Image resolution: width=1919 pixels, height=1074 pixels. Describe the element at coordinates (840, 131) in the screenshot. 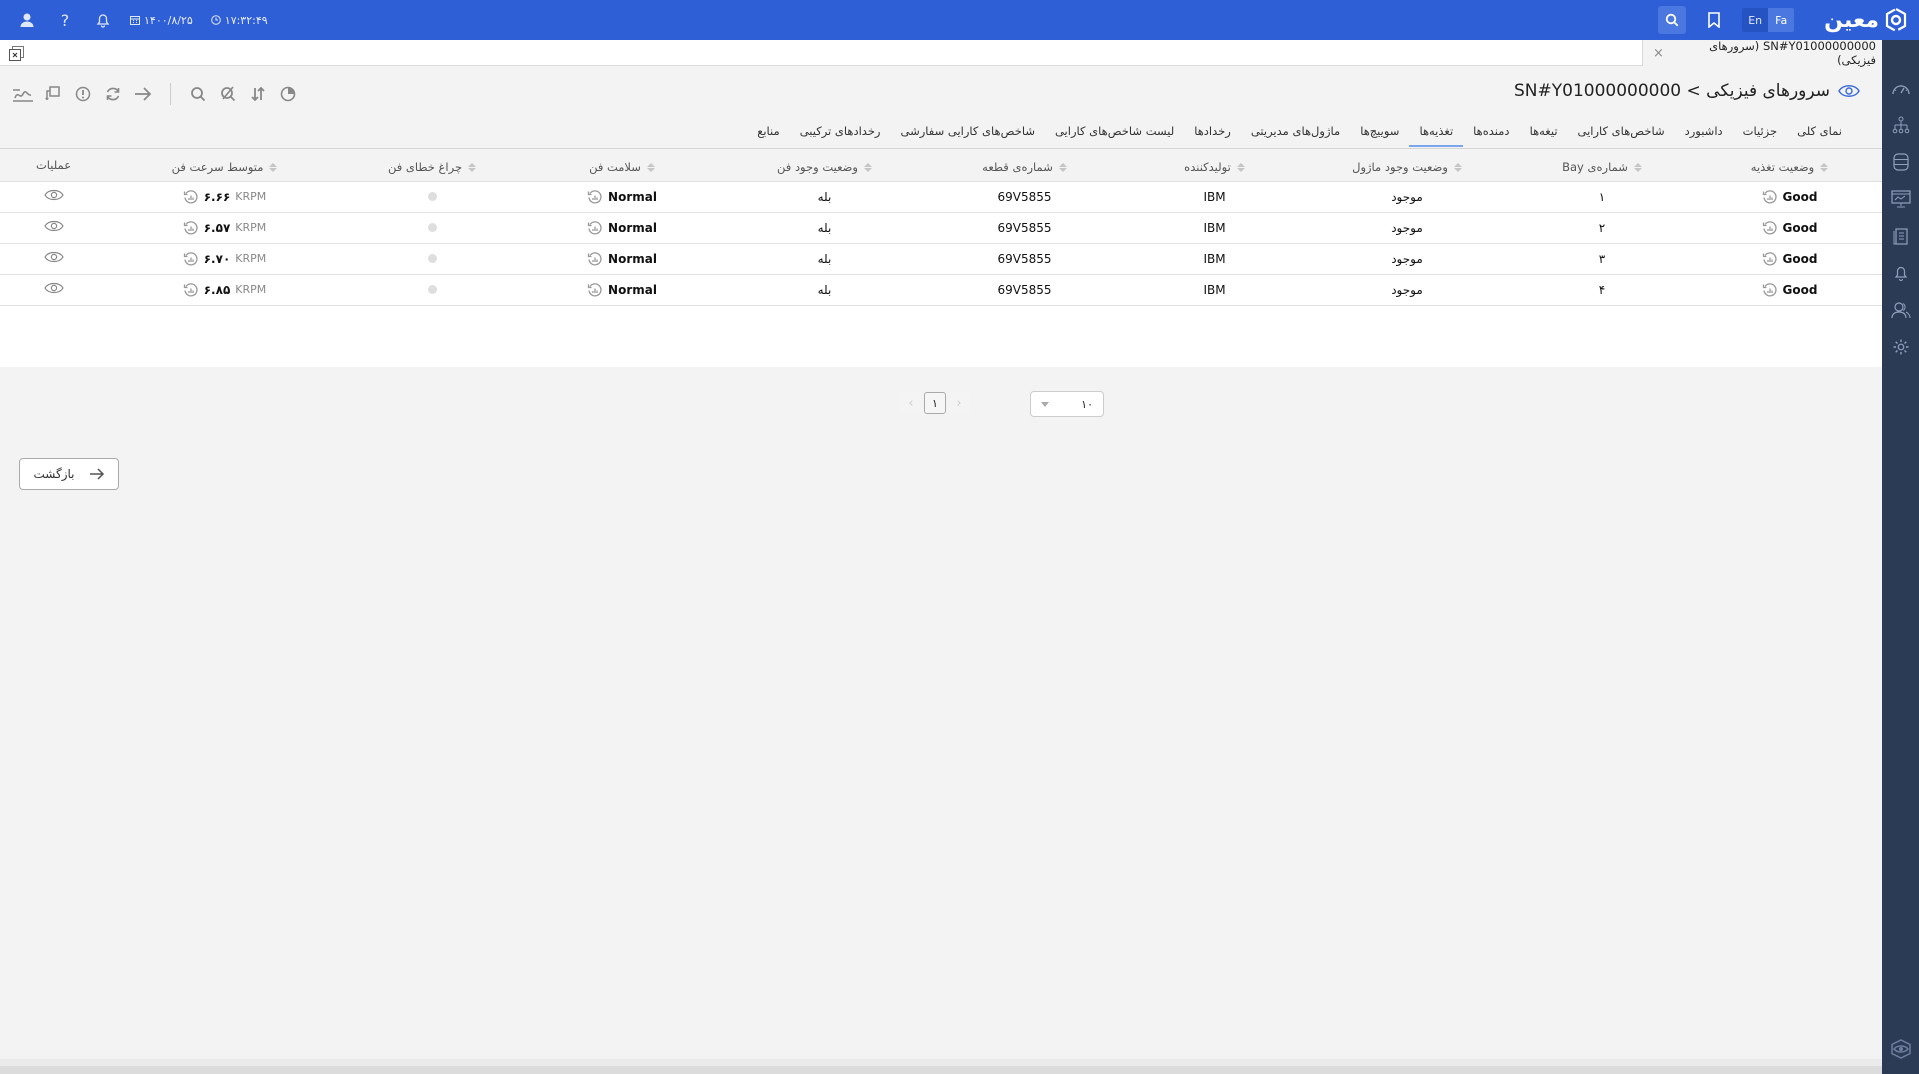

I see `tab-12: رخدادهای ترکیبی` at that location.